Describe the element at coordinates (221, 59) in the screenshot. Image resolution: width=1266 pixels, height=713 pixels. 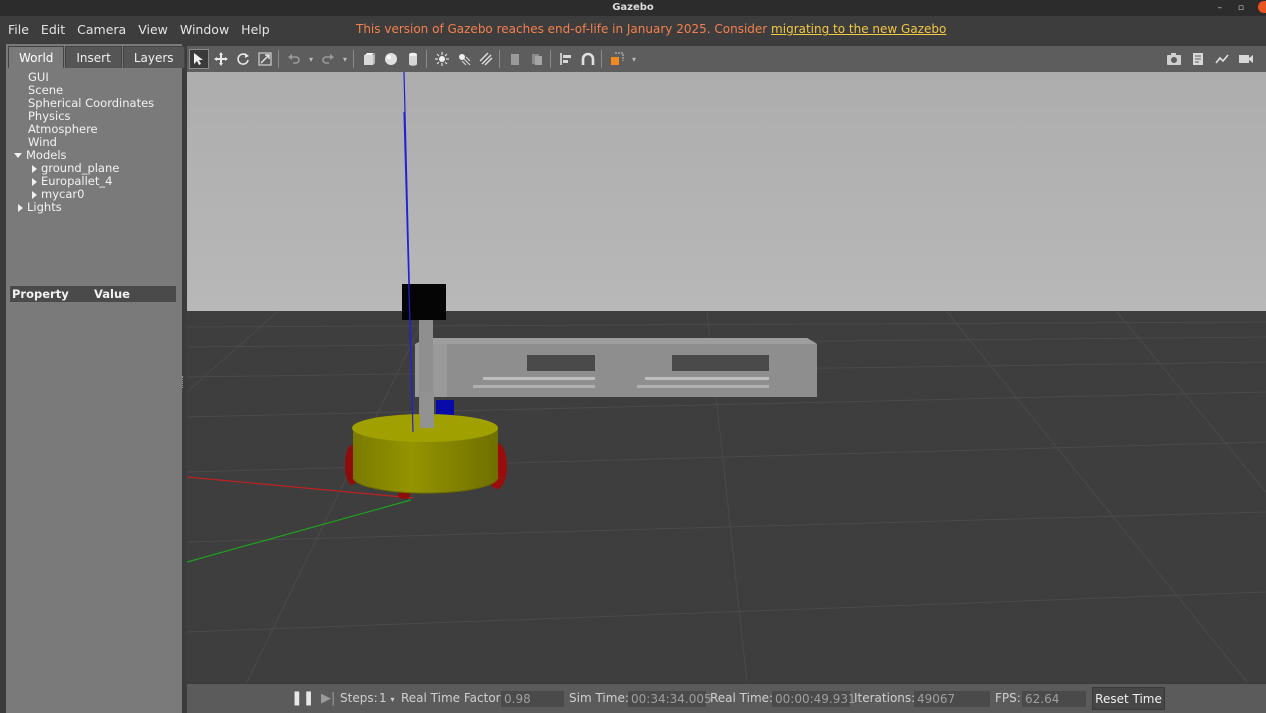
I see `translate-icon` at that location.